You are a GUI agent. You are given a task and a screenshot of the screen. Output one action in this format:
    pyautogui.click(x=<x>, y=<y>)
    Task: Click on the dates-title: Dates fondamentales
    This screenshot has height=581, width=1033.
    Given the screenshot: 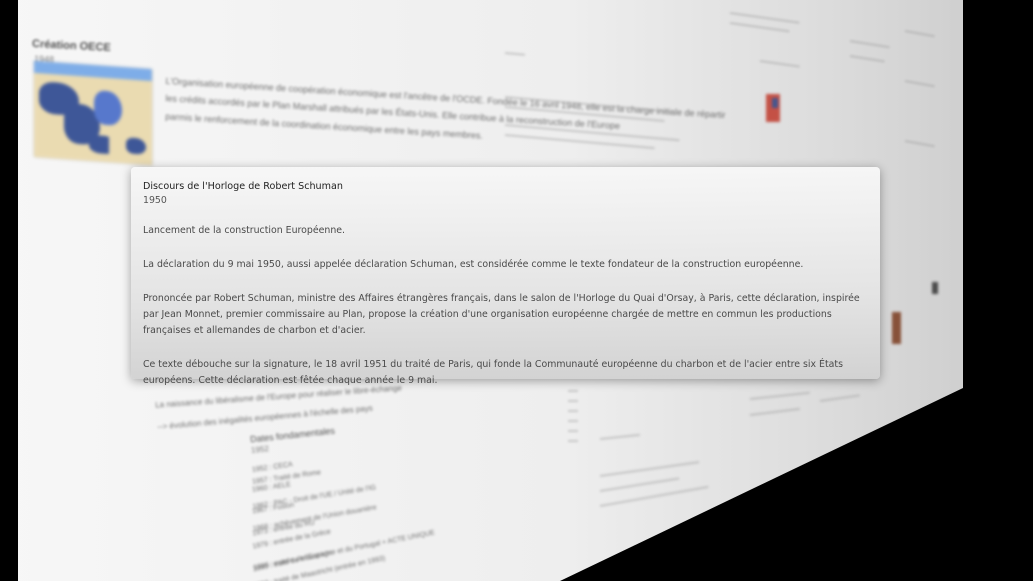 What is the action you would take?
    pyautogui.click(x=292, y=435)
    